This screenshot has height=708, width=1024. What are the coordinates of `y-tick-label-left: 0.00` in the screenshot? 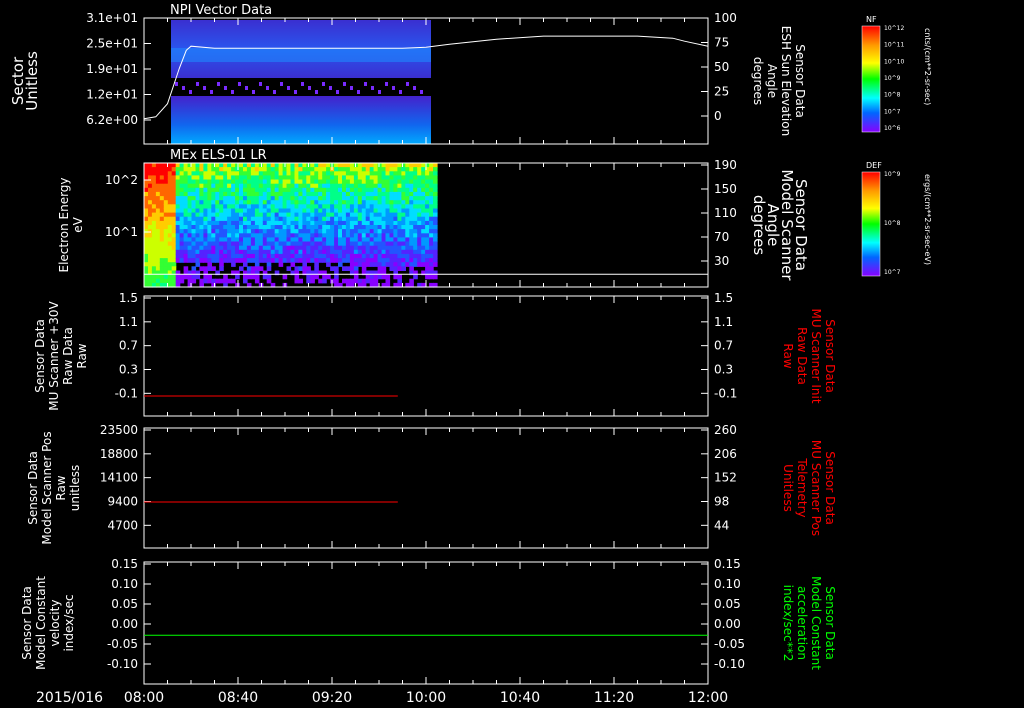 It's located at (124, 624).